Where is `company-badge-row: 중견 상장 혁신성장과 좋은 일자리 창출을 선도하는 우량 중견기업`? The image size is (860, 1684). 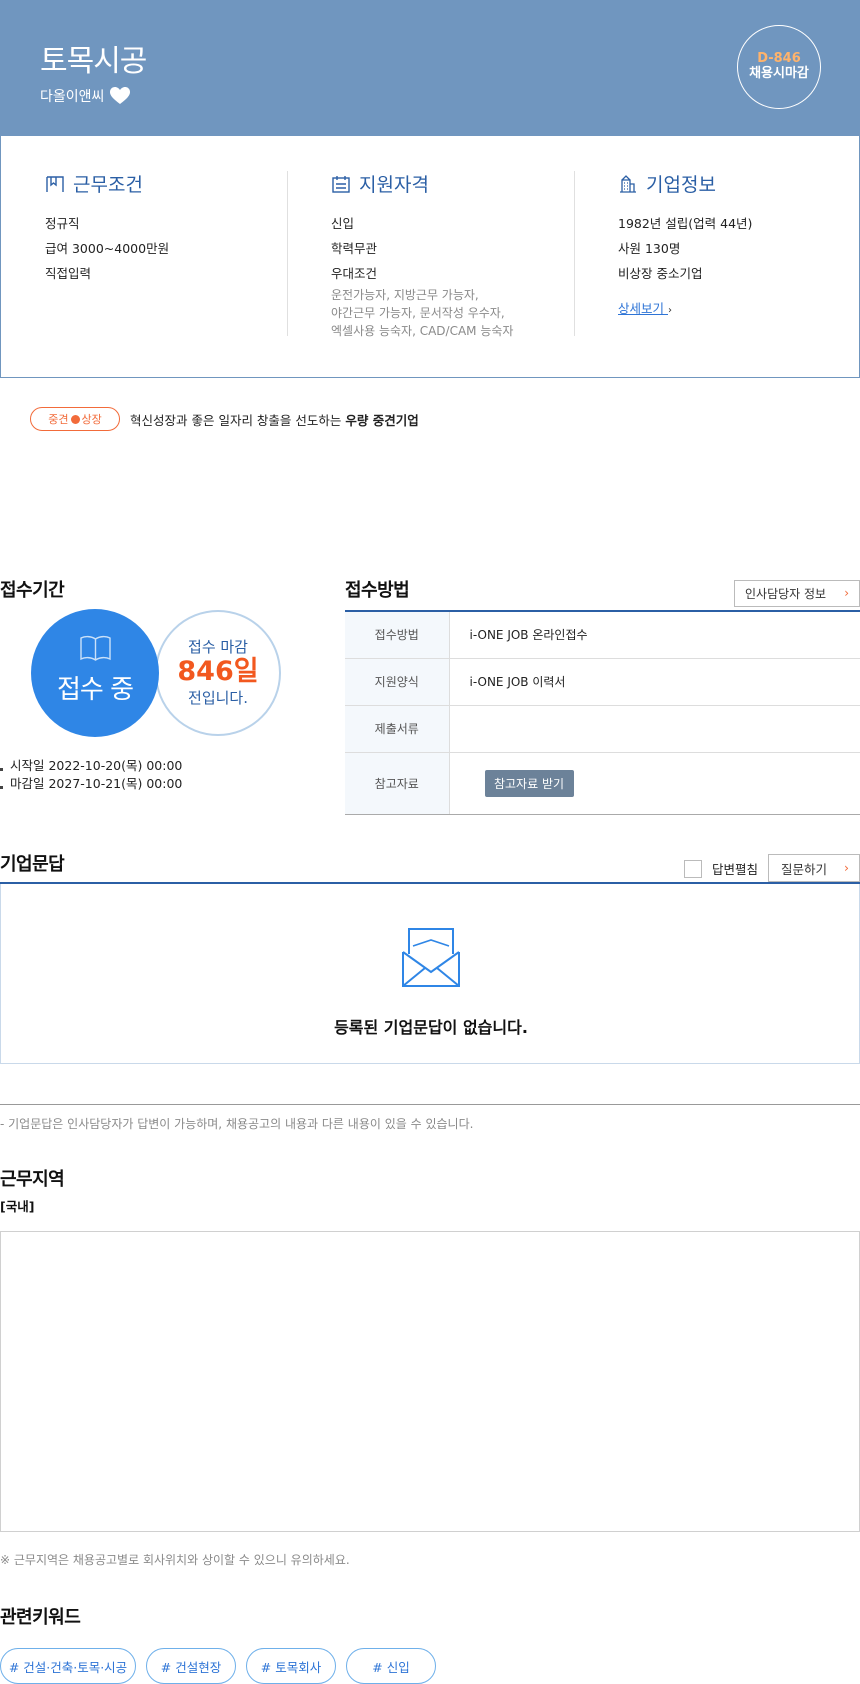 company-badge-row: 중견 상장 혁신성장과 좋은 일자리 창출을 선도하는 우량 중견기업 is located at coordinates (224, 419).